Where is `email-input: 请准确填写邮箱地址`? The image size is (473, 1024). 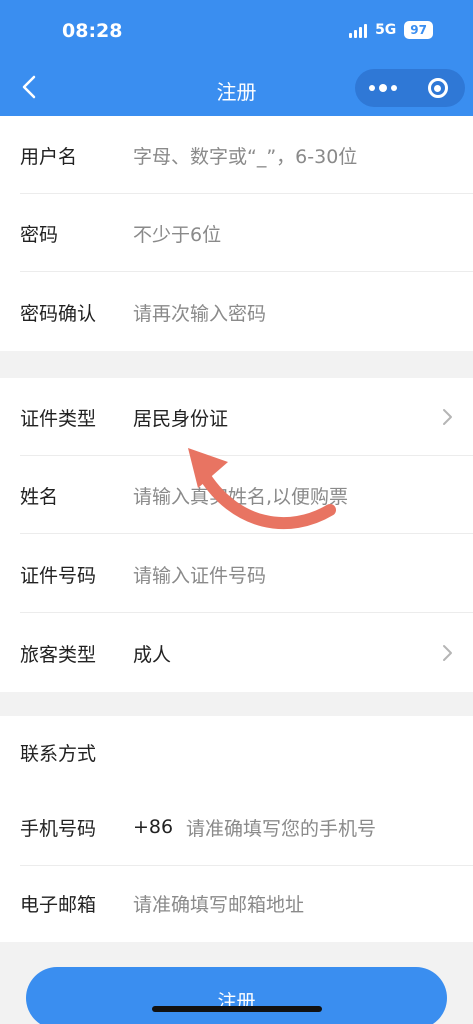 email-input: 请准确填写邮箱地址 is located at coordinates (218, 903).